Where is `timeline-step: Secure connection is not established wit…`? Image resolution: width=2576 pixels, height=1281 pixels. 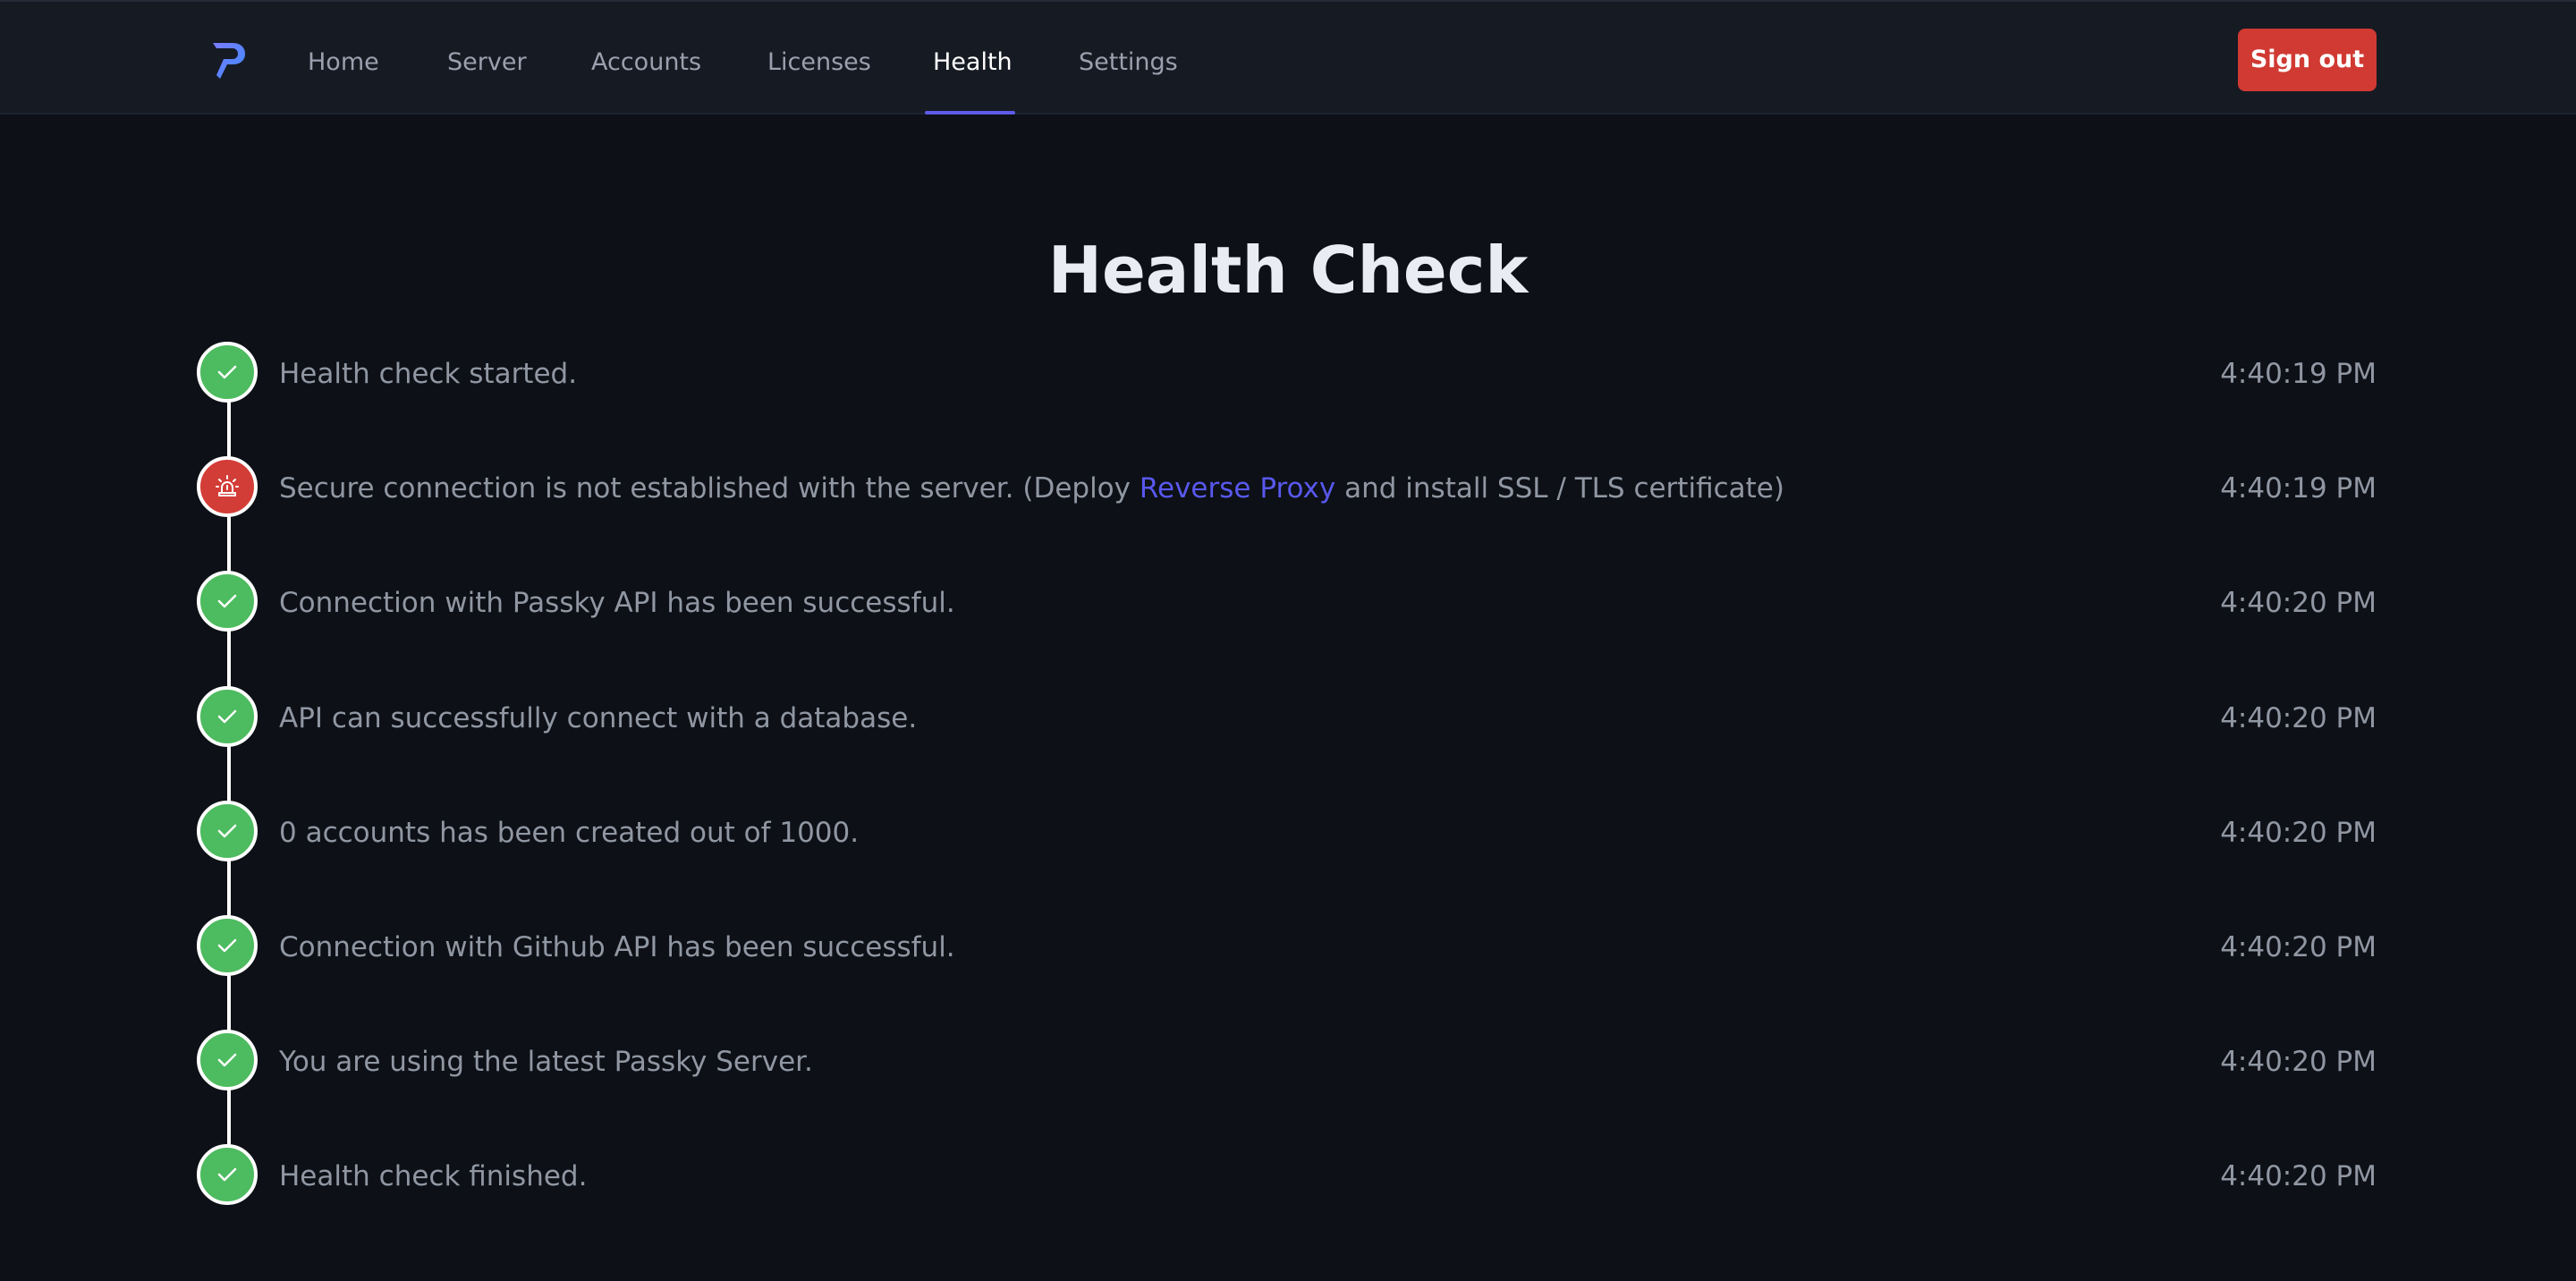 timeline-step: Secure connection is not established wit… is located at coordinates (1288, 488).